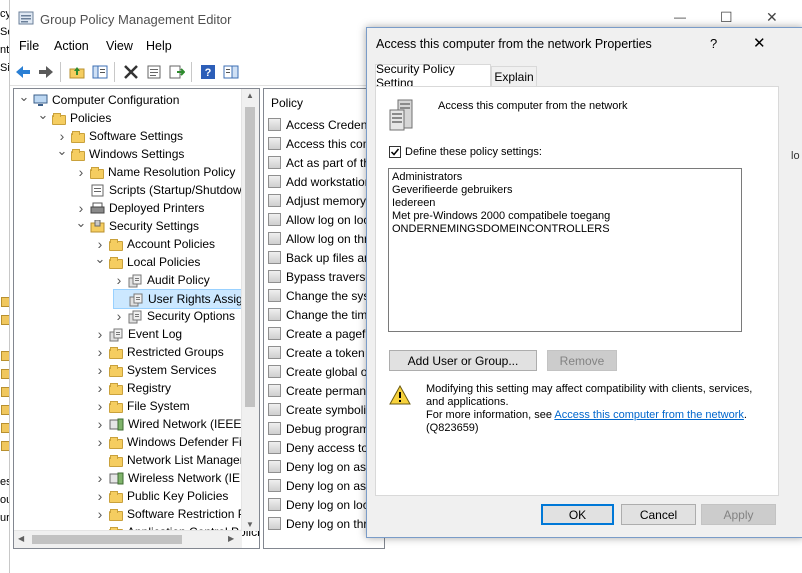 The image size is (802, 573). Describe the element at coordinates (287, 103) in the screenshot. I see `column-header-policy: Policy` at that location.